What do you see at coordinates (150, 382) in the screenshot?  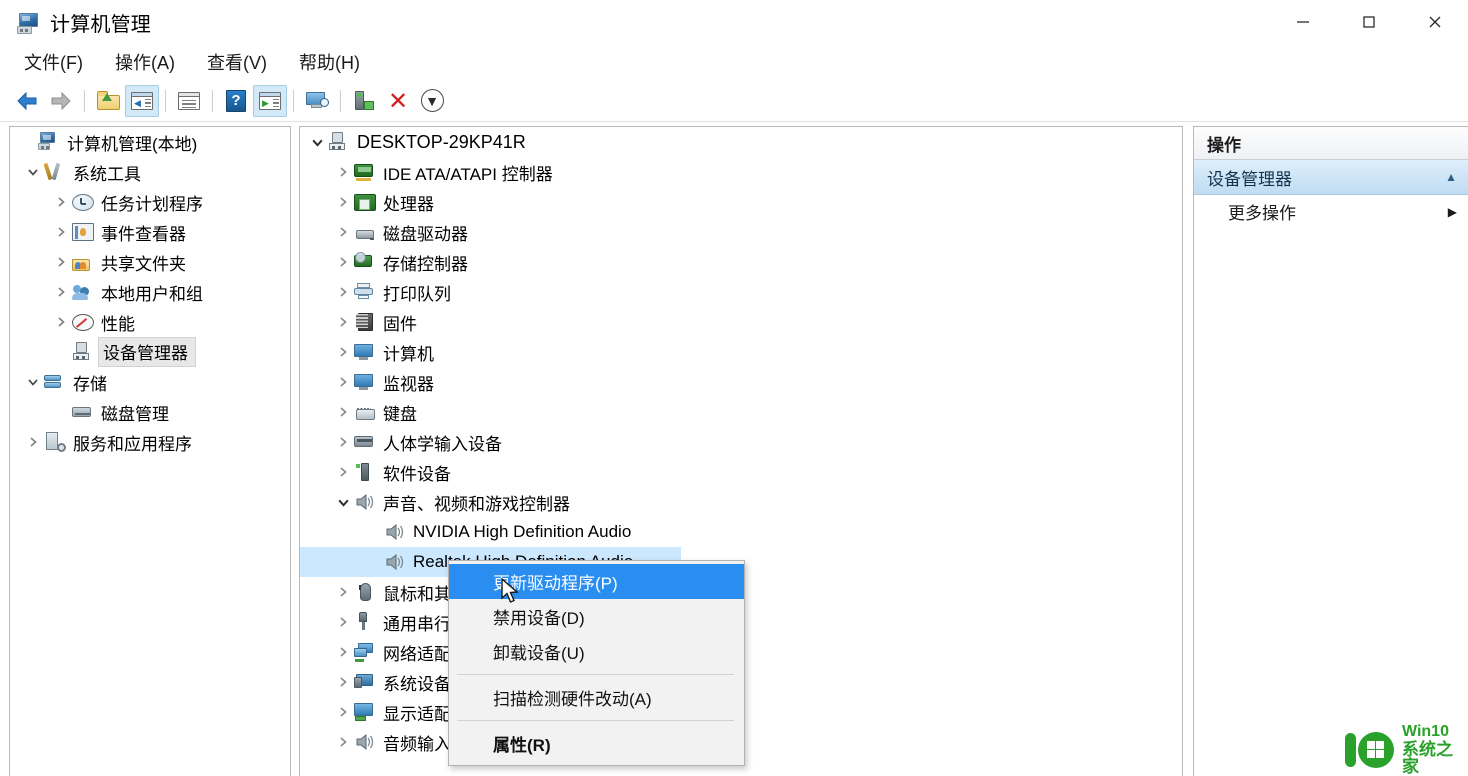 I see `sidebar-item-storage: 存储` at bounding box center [150, 382].